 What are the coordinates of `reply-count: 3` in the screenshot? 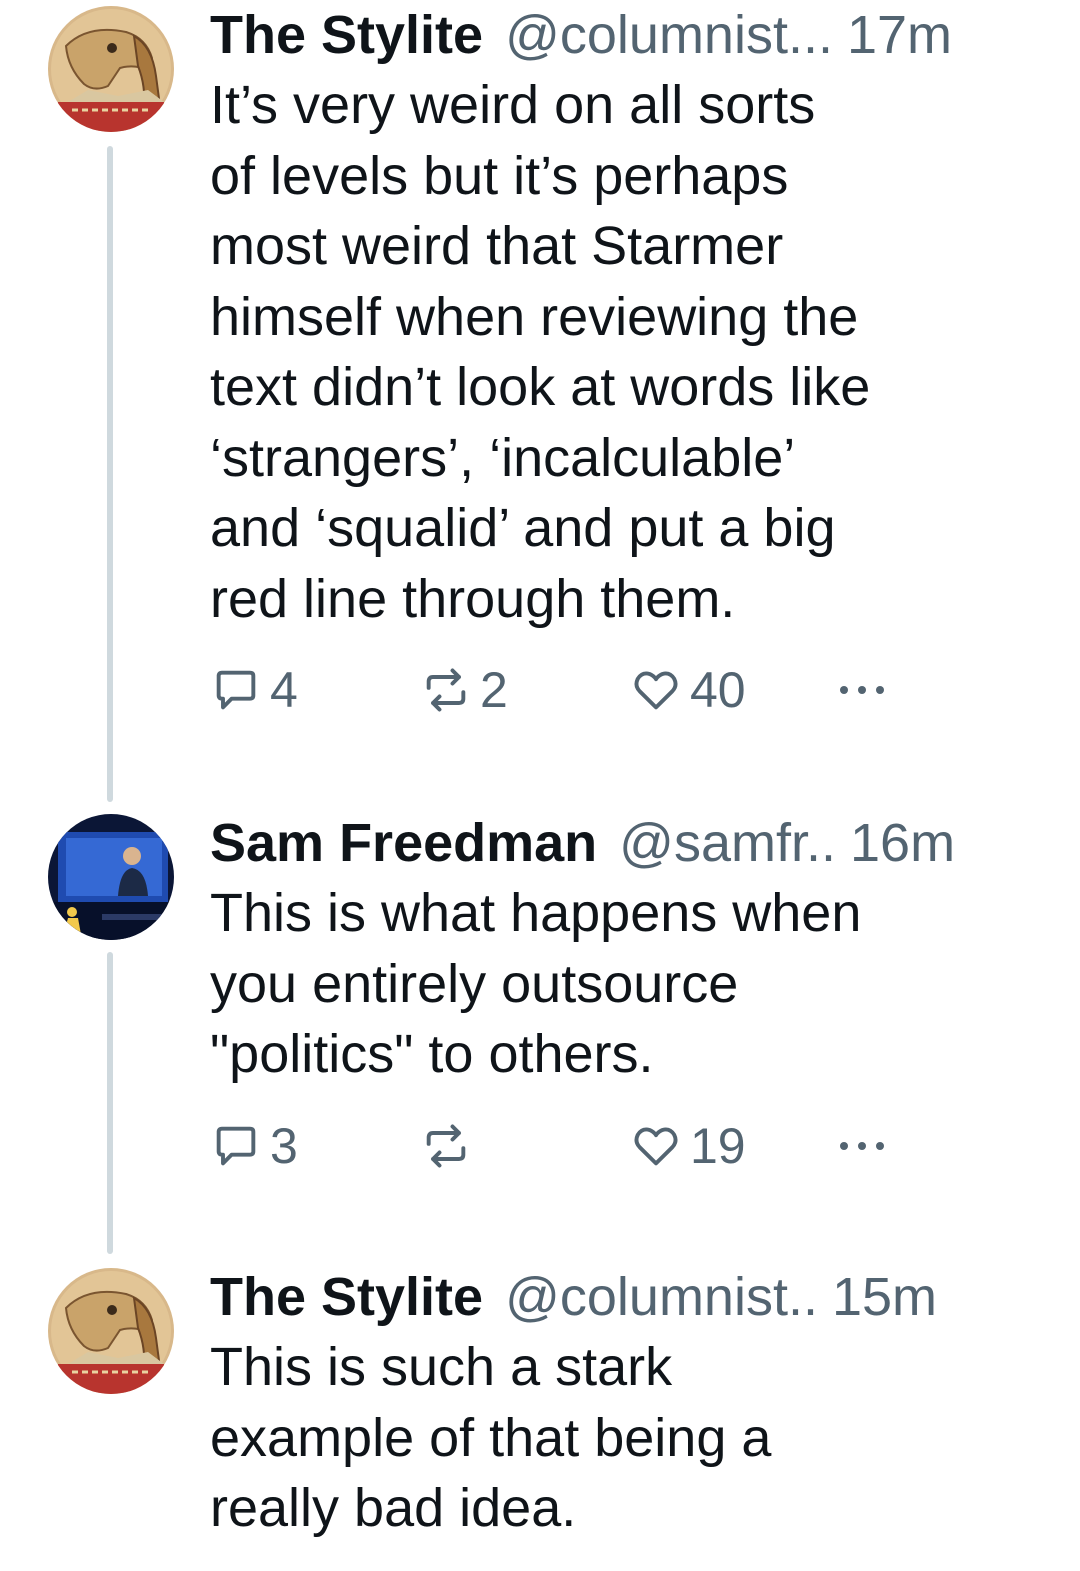 It's located at (284, 1145).